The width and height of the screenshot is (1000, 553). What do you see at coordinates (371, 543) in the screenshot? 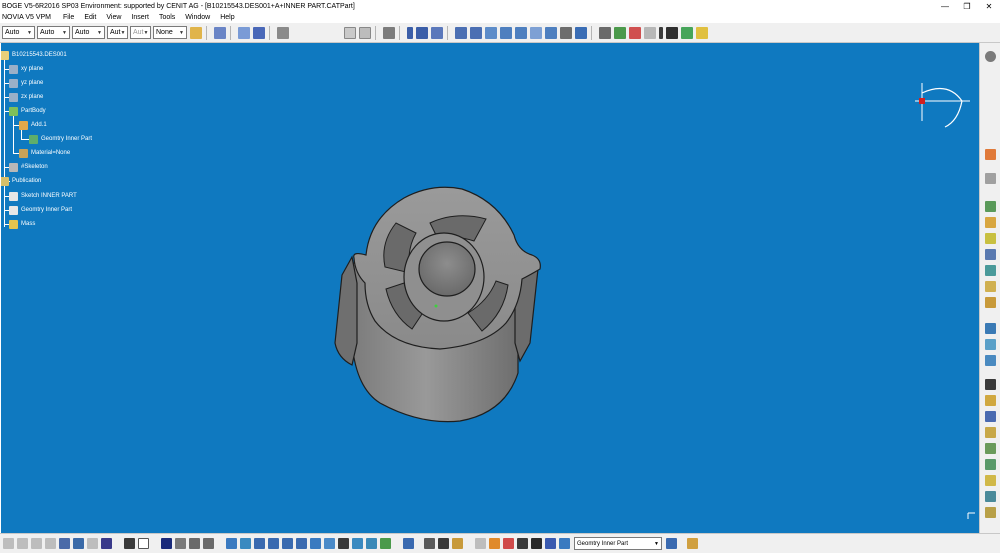
I see `swap-space-icon` at bounding box center [371, 543].